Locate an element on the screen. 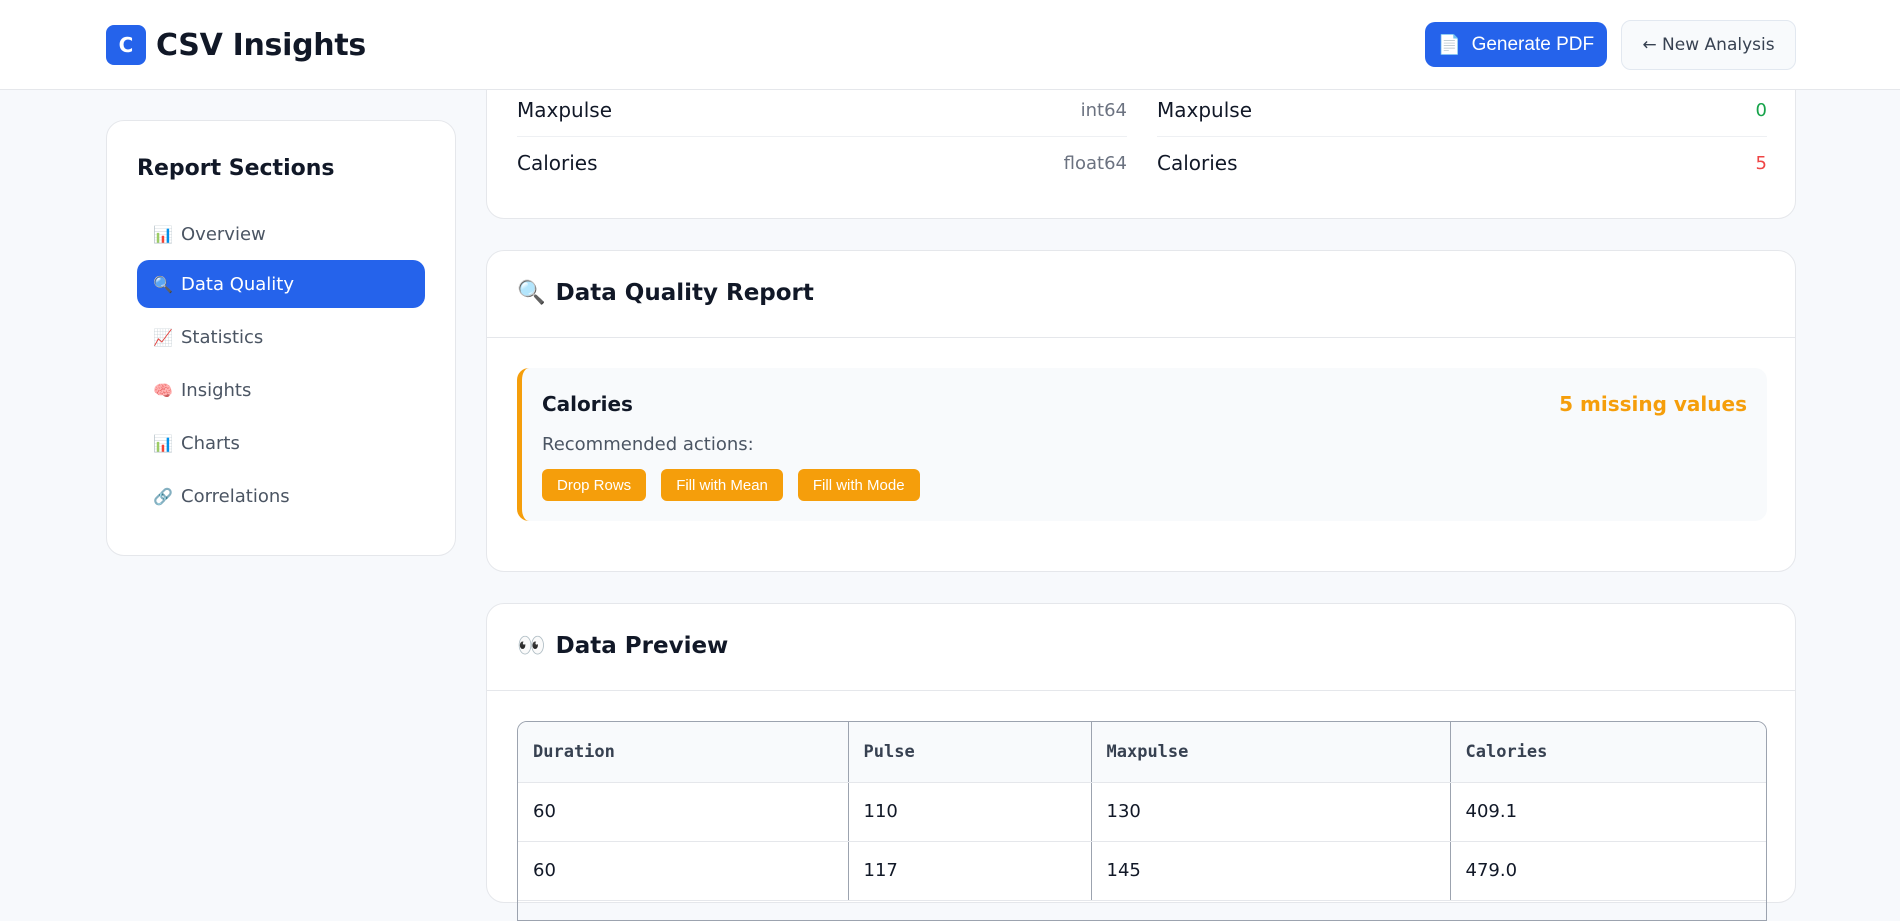 This screenshot has height=921, width=1900. missing-count: 0 is located at coordinates (1761, 110).